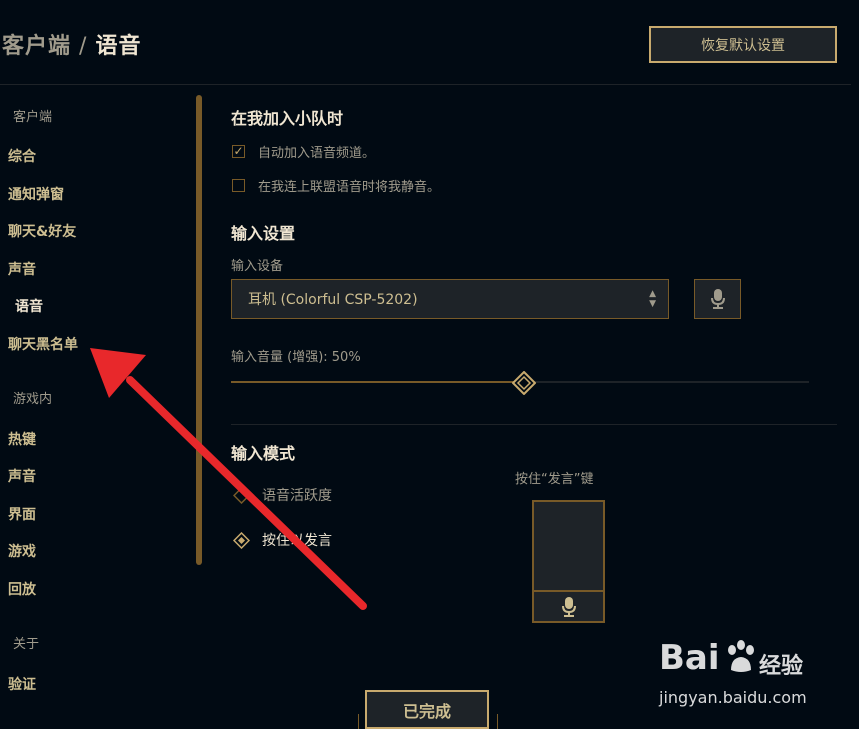 The height and width of the screenshot is (729, 859). I want to click on sidebar-section-client: 客户端, so click(33, 117).